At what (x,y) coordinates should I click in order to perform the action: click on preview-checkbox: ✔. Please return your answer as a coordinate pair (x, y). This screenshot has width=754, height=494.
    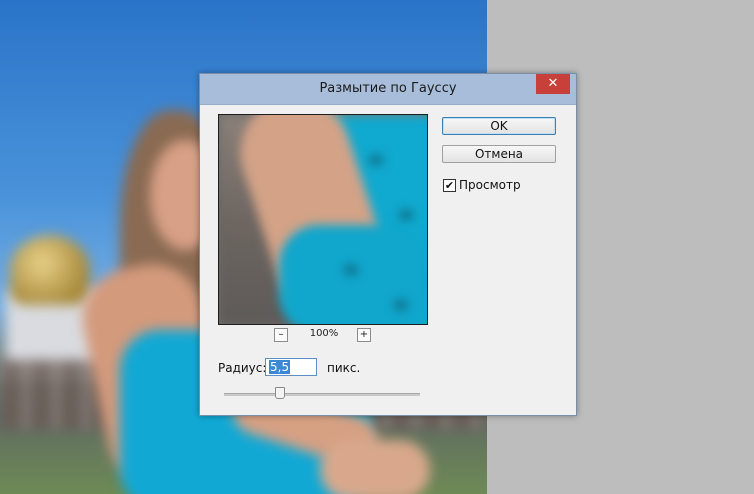
    Looking at the image, I should click on (449, 185).